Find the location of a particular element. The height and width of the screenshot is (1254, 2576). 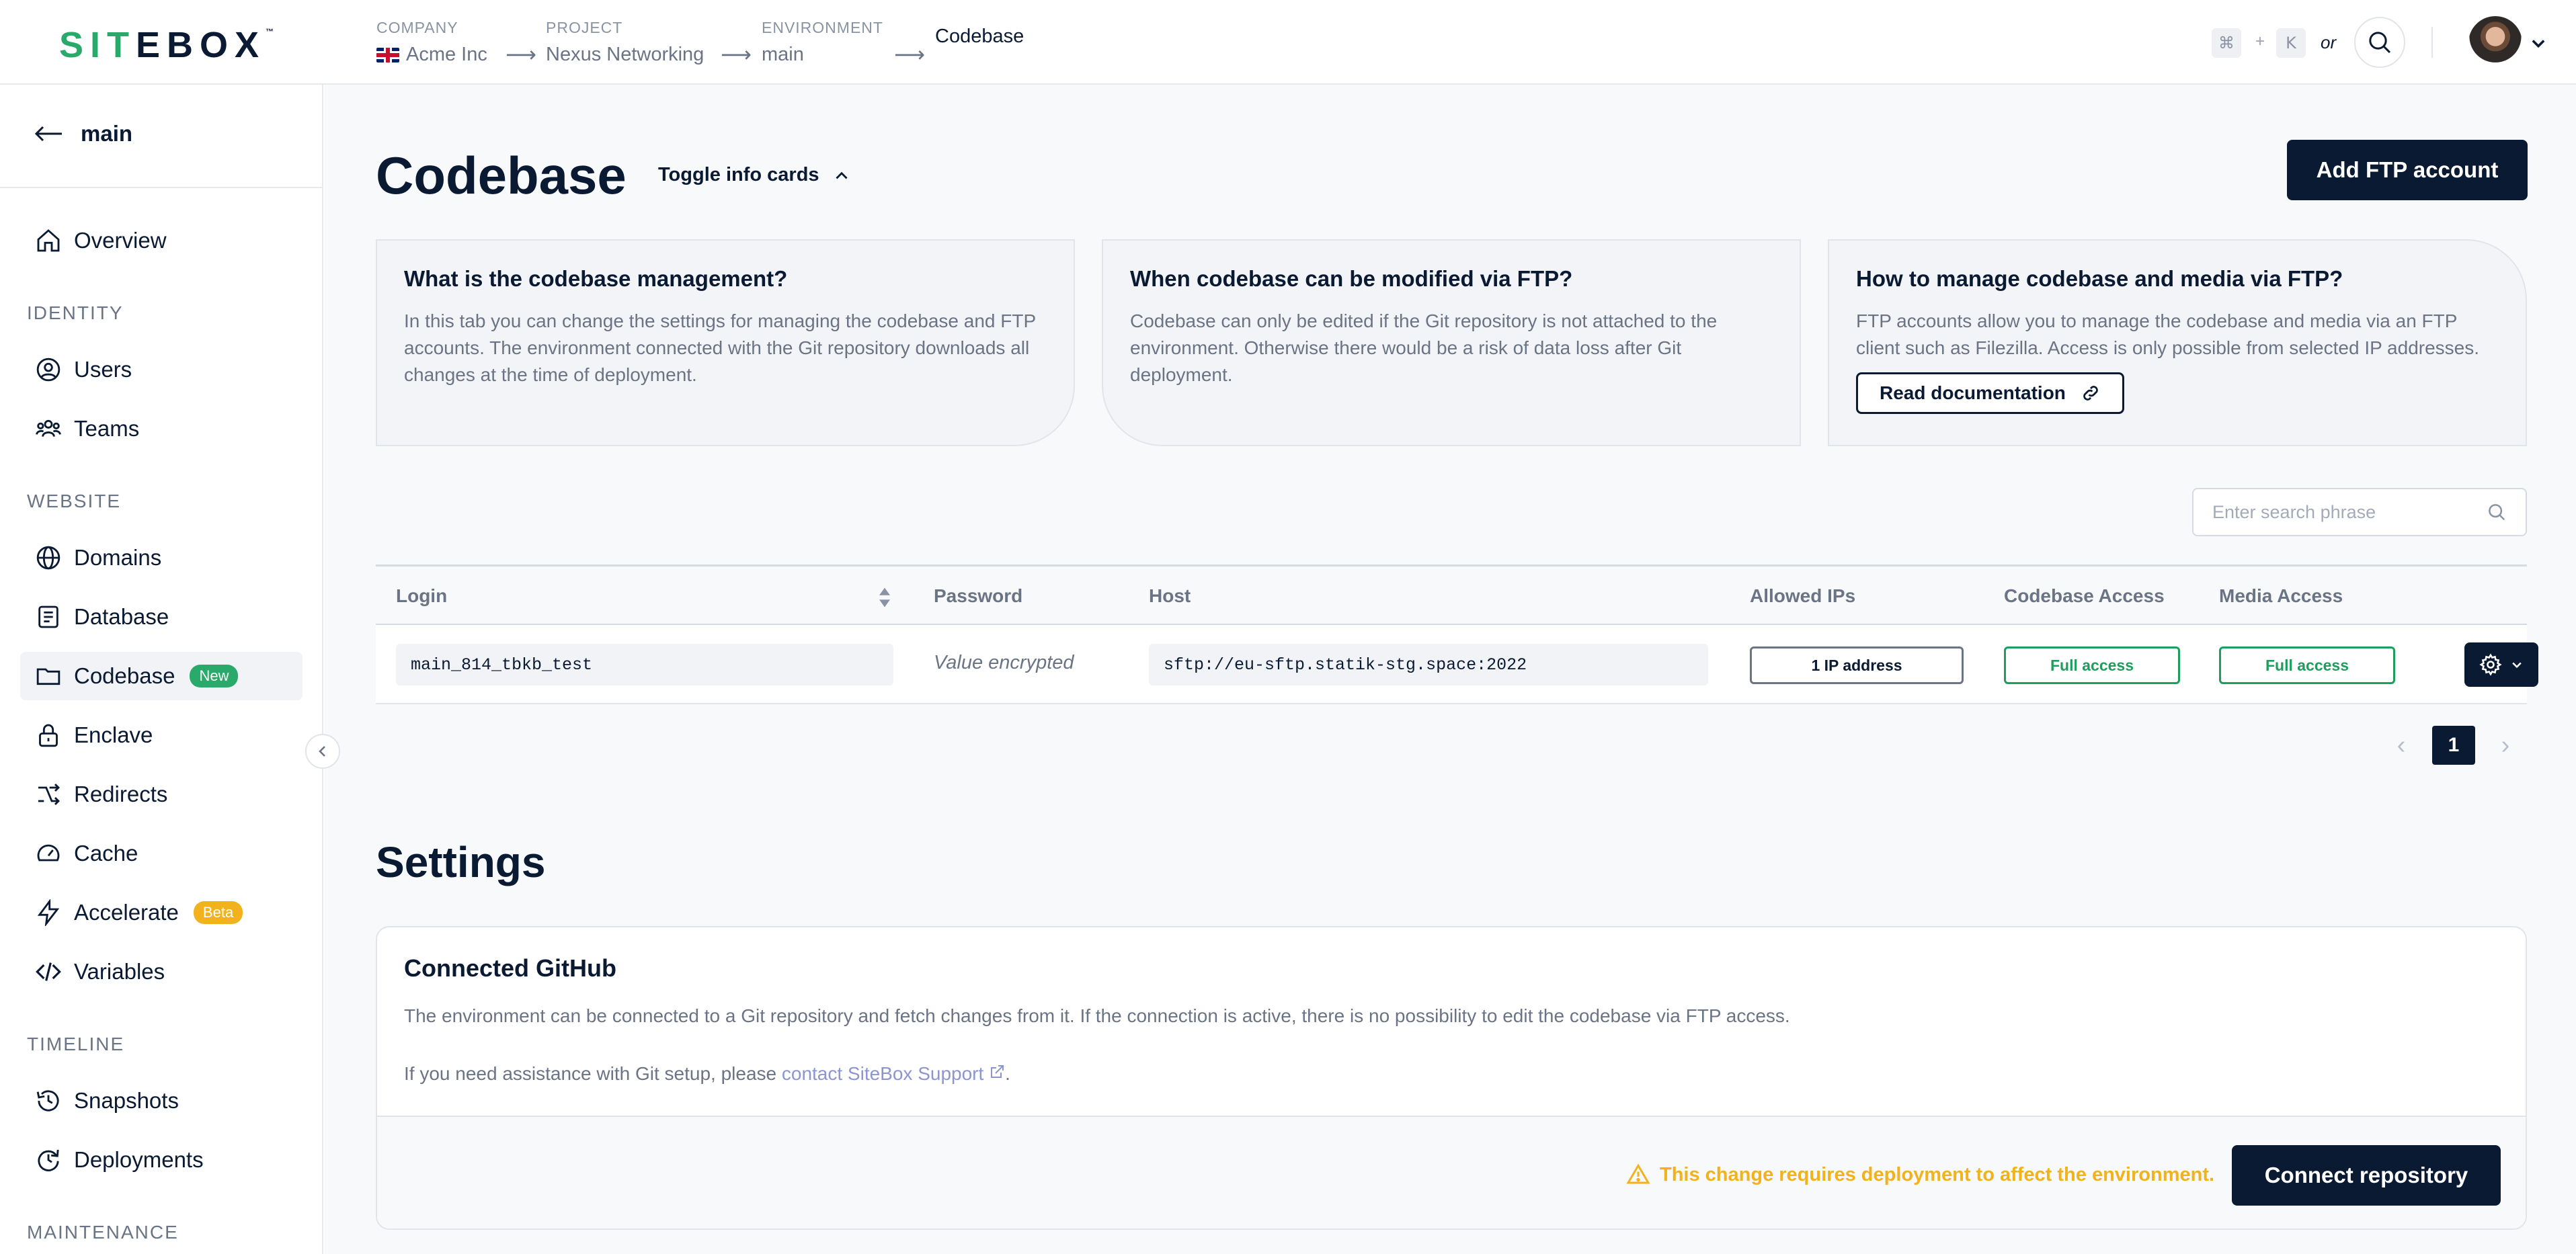

ftp-search-field is located at coordinates (2359, 512).